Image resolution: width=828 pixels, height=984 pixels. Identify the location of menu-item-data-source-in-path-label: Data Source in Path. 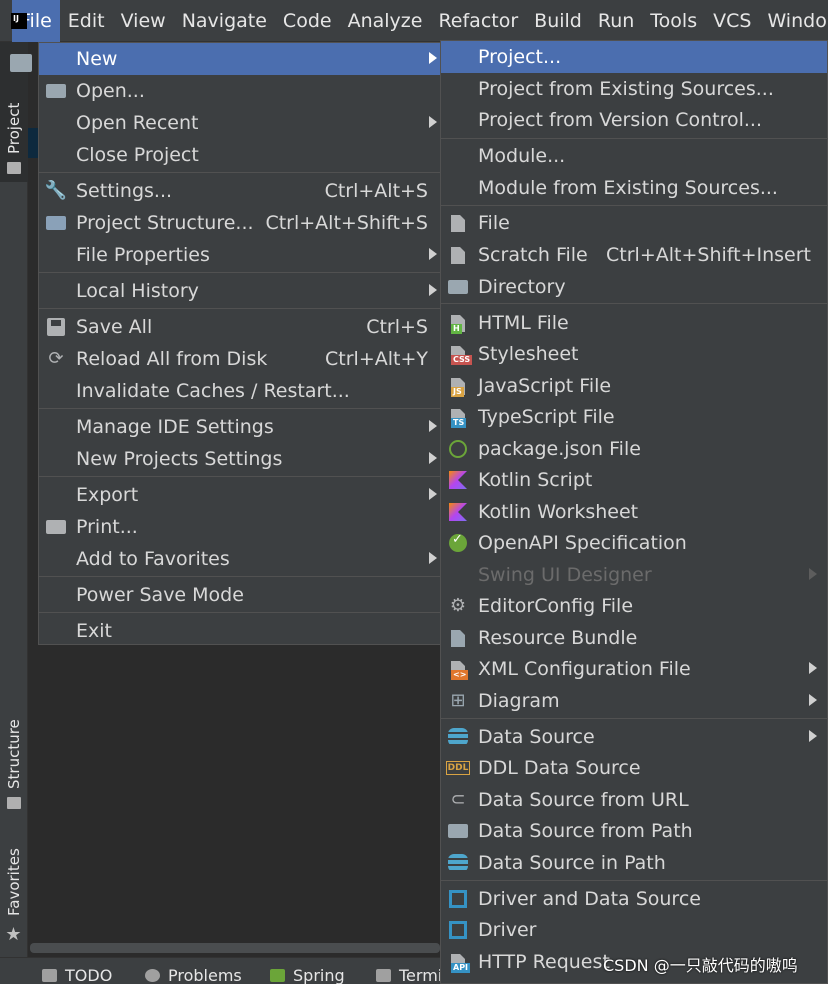
(572, 863).